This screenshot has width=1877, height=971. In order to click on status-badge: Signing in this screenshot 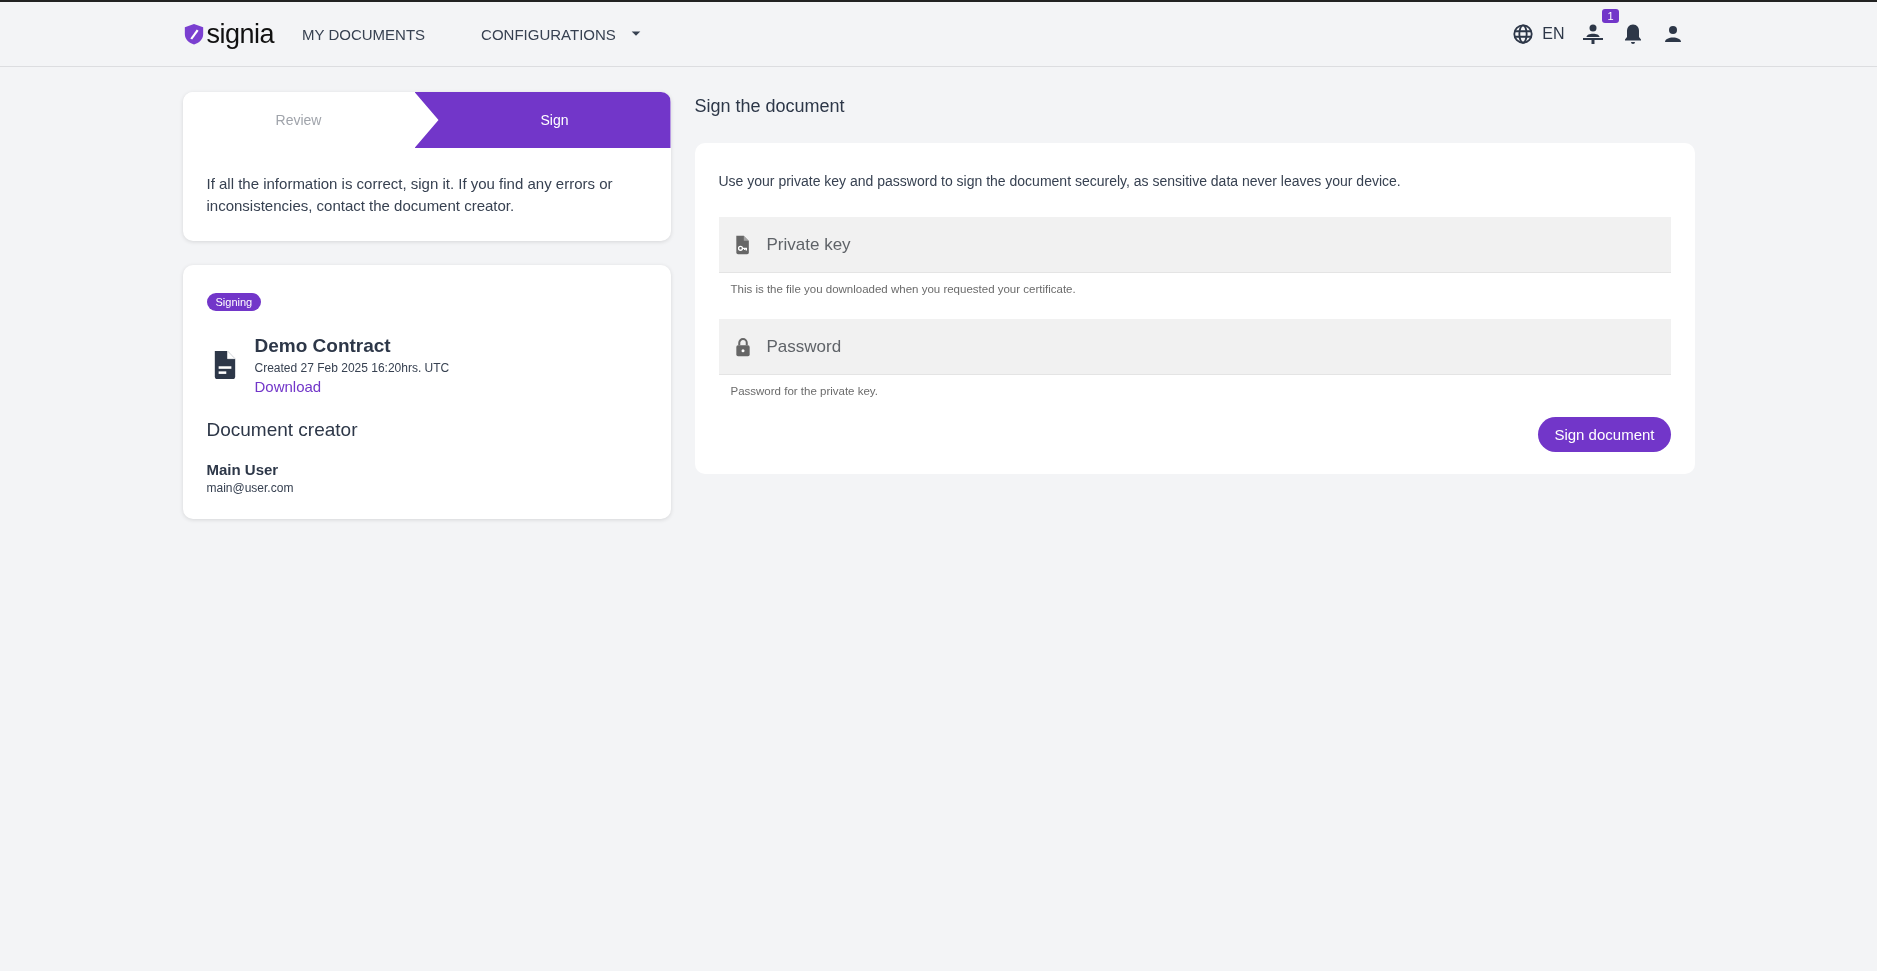, I will do `click(234, 302)`.